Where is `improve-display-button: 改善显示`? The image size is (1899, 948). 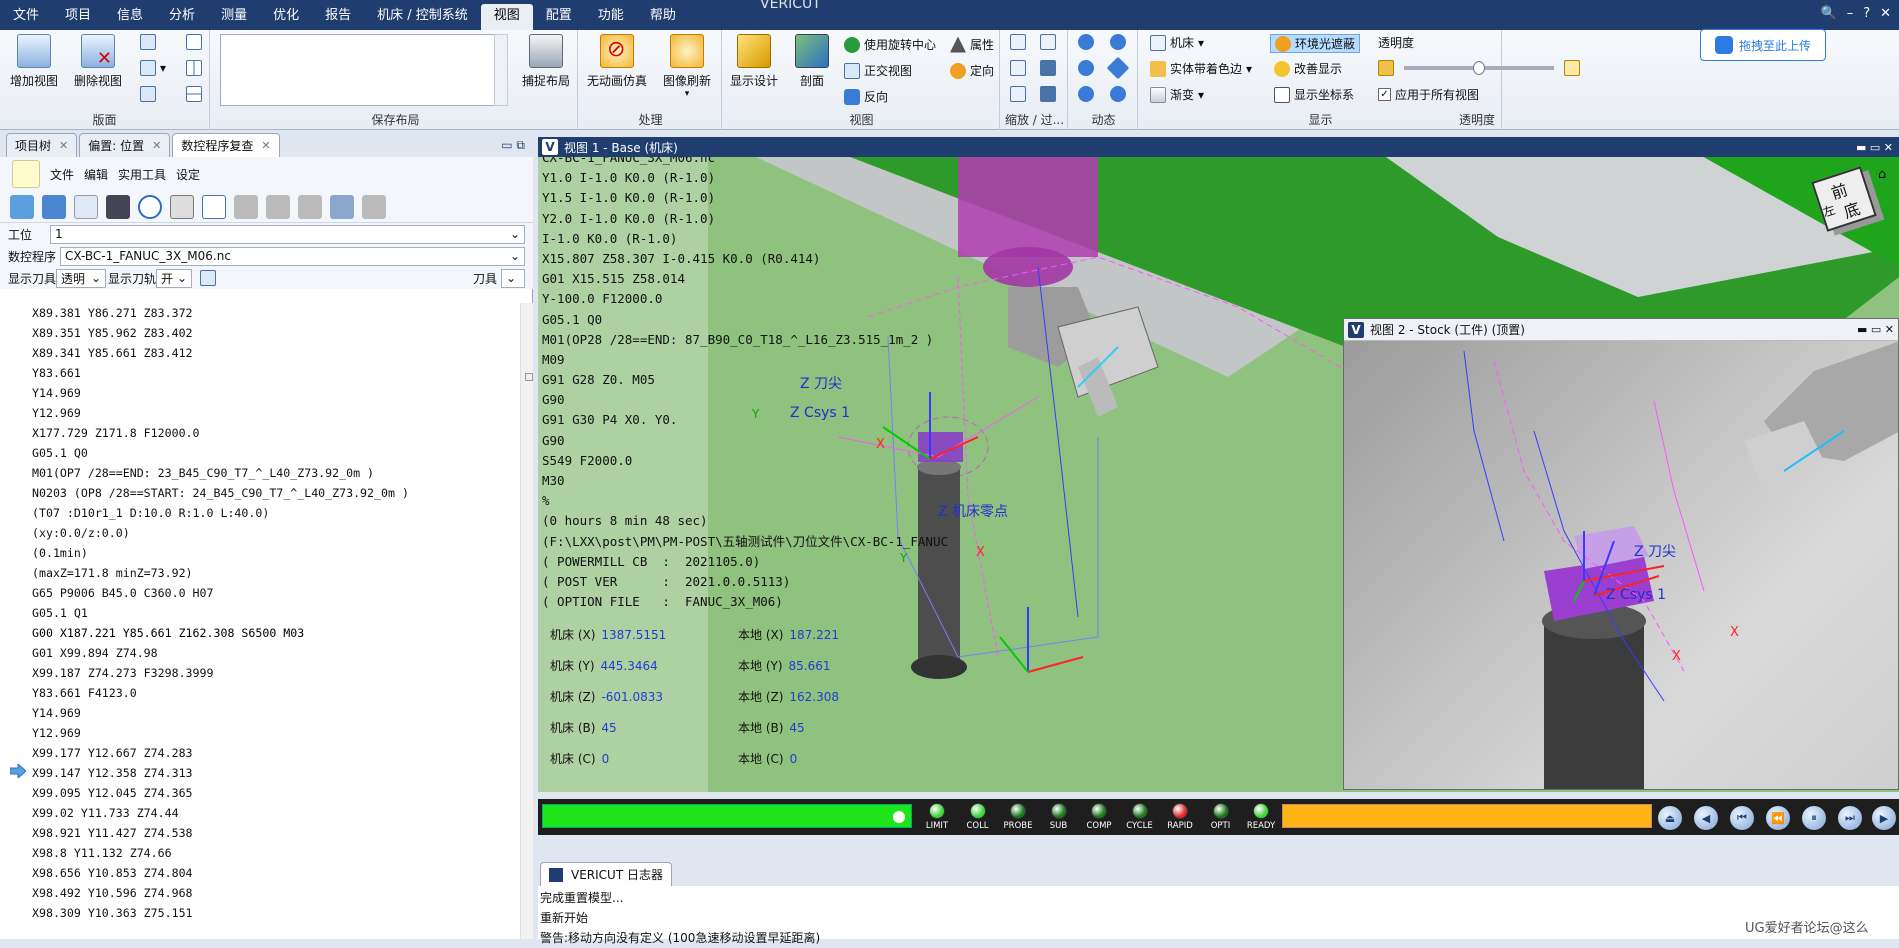 improve-display-button: 改善显示 is located at coordinates (1308, 68).